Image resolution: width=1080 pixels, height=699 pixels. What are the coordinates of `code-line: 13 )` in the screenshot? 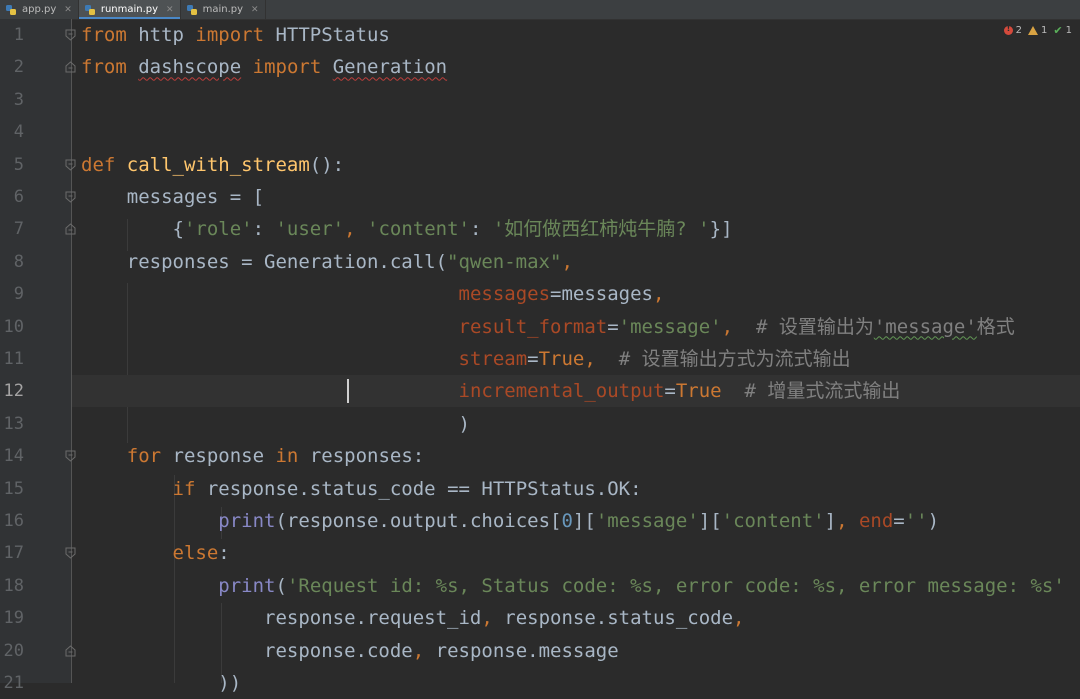 It's located at (540, 424).